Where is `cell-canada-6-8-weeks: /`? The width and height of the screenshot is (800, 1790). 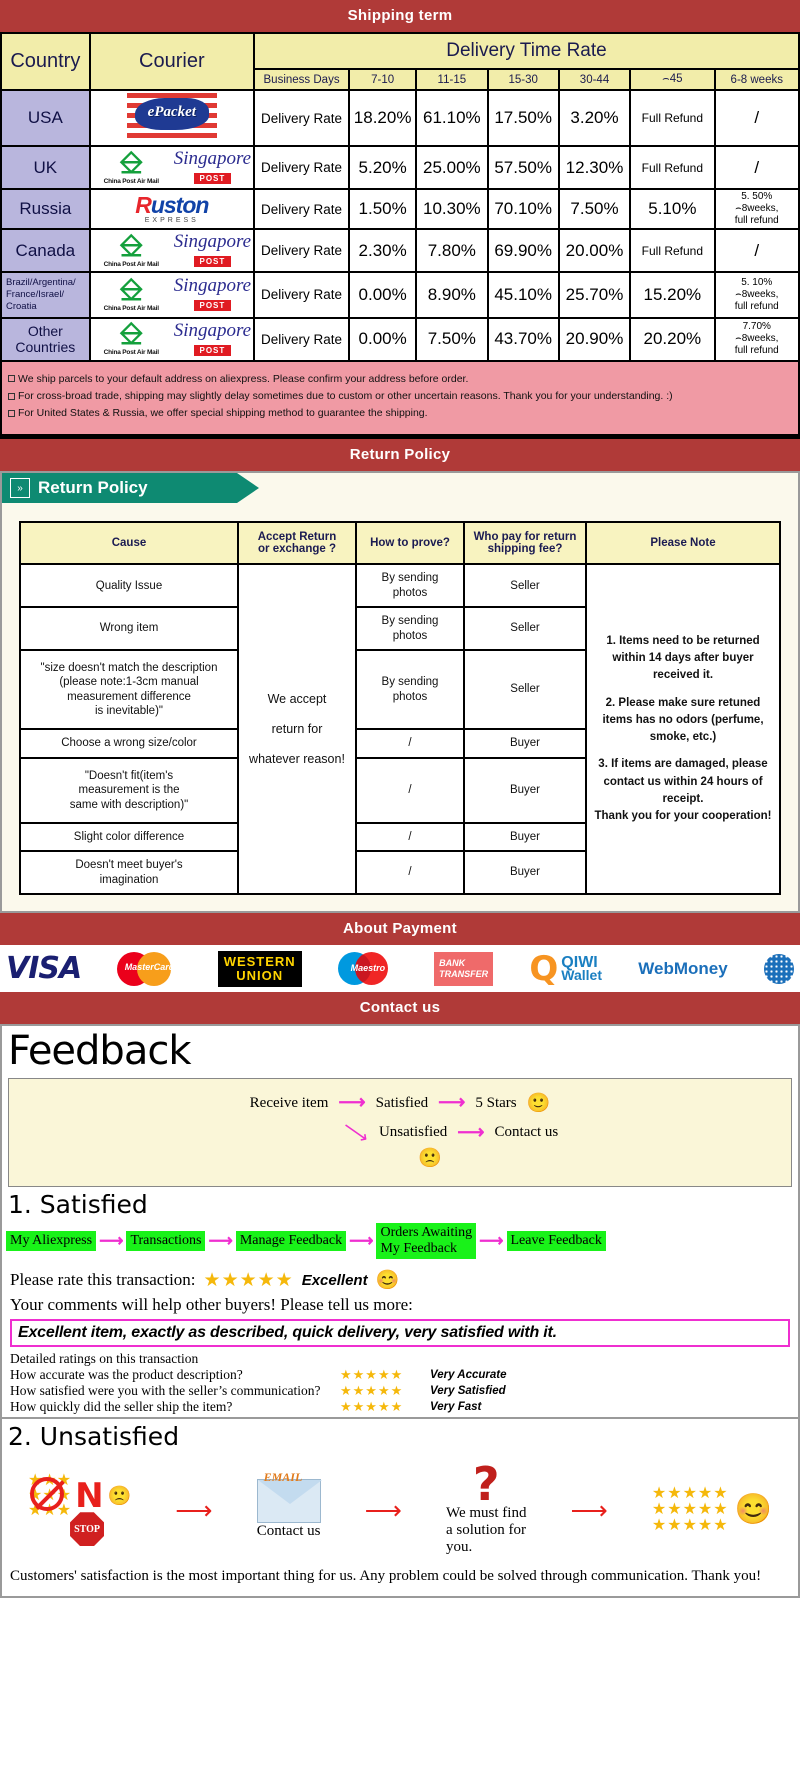
cell-canada-6-8-weeks: / is located at coordinates (756, 250).